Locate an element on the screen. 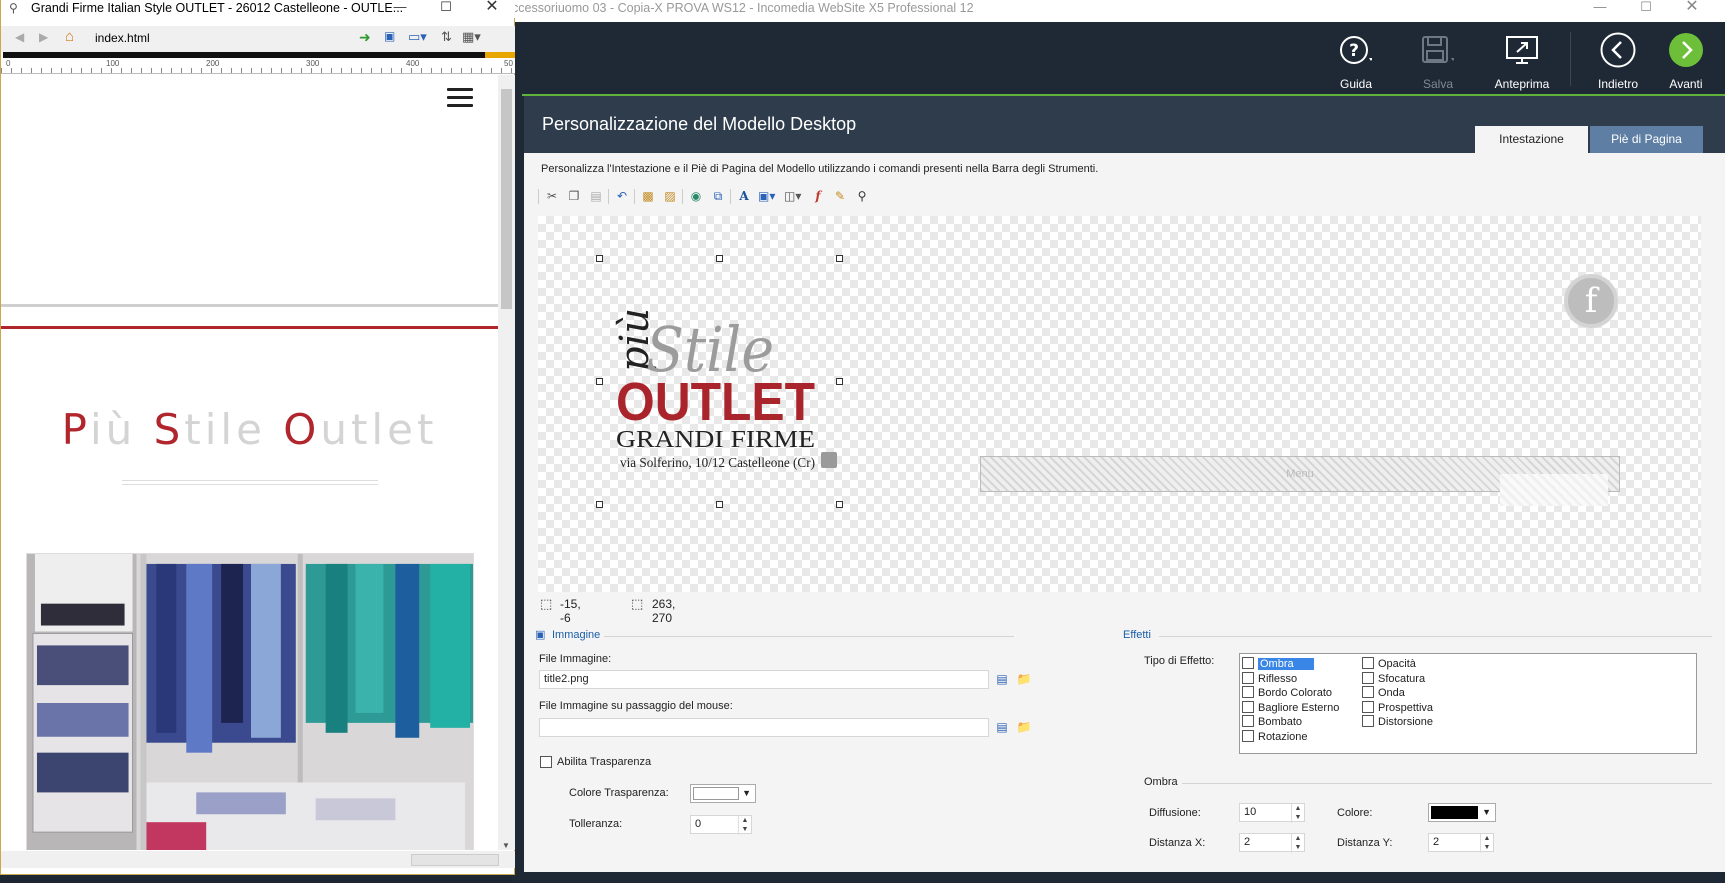  effect-option: Bagliore Esterno is located at coordinates (1290, 707).